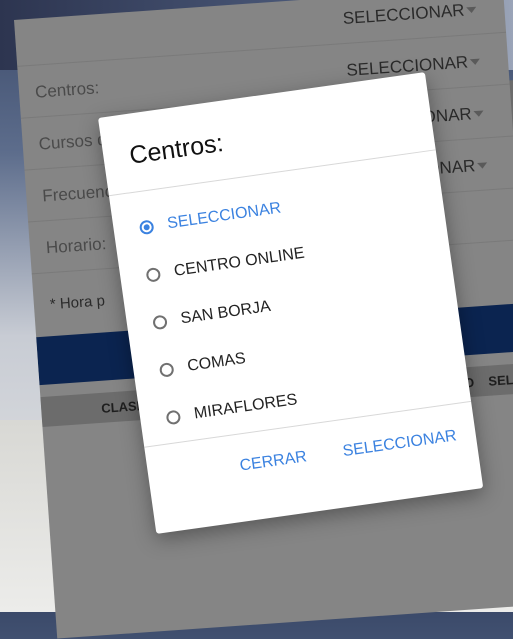 The height and width of the screenshot is (639, 513). What do you see at coordinates (216, 362) in the screenshot?
I see `option-label: COMAS` at bounding box center [216, 362].